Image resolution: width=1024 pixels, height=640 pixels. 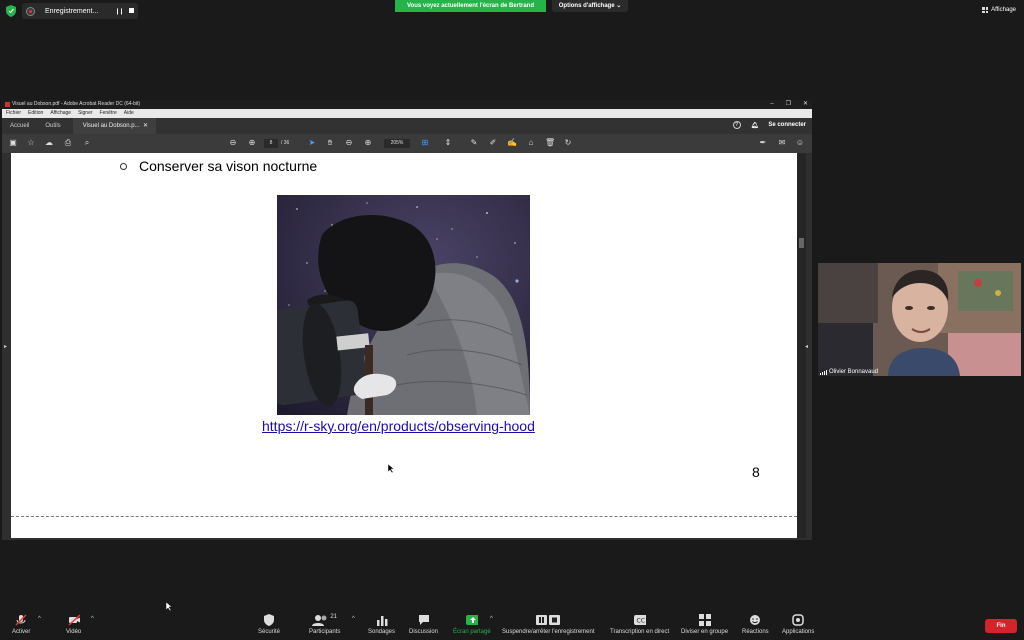 I want to click on grid-icon, so click(x=985, y=10).